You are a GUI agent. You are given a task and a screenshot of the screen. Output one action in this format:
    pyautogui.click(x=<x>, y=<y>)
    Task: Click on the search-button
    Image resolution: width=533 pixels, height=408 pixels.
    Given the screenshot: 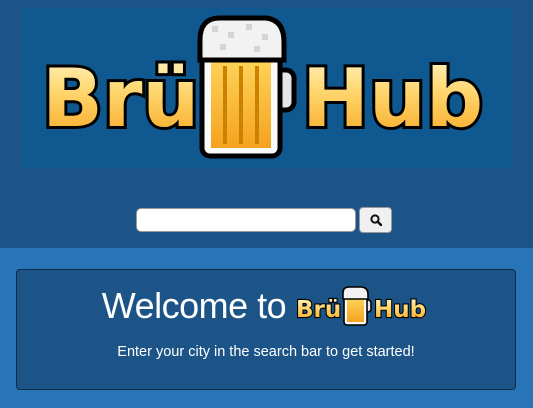 What is the action you would take?
    pyautogui.click(x=375, y=220)
    